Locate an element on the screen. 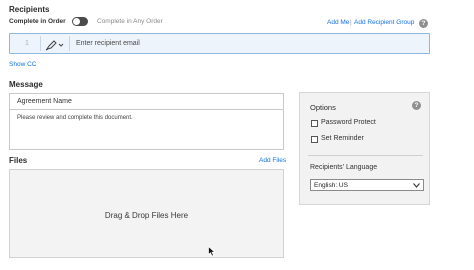 The image size is (474, 270). dropzone-text: Drag & Drop Files Here is located at coordinates (146, 215).